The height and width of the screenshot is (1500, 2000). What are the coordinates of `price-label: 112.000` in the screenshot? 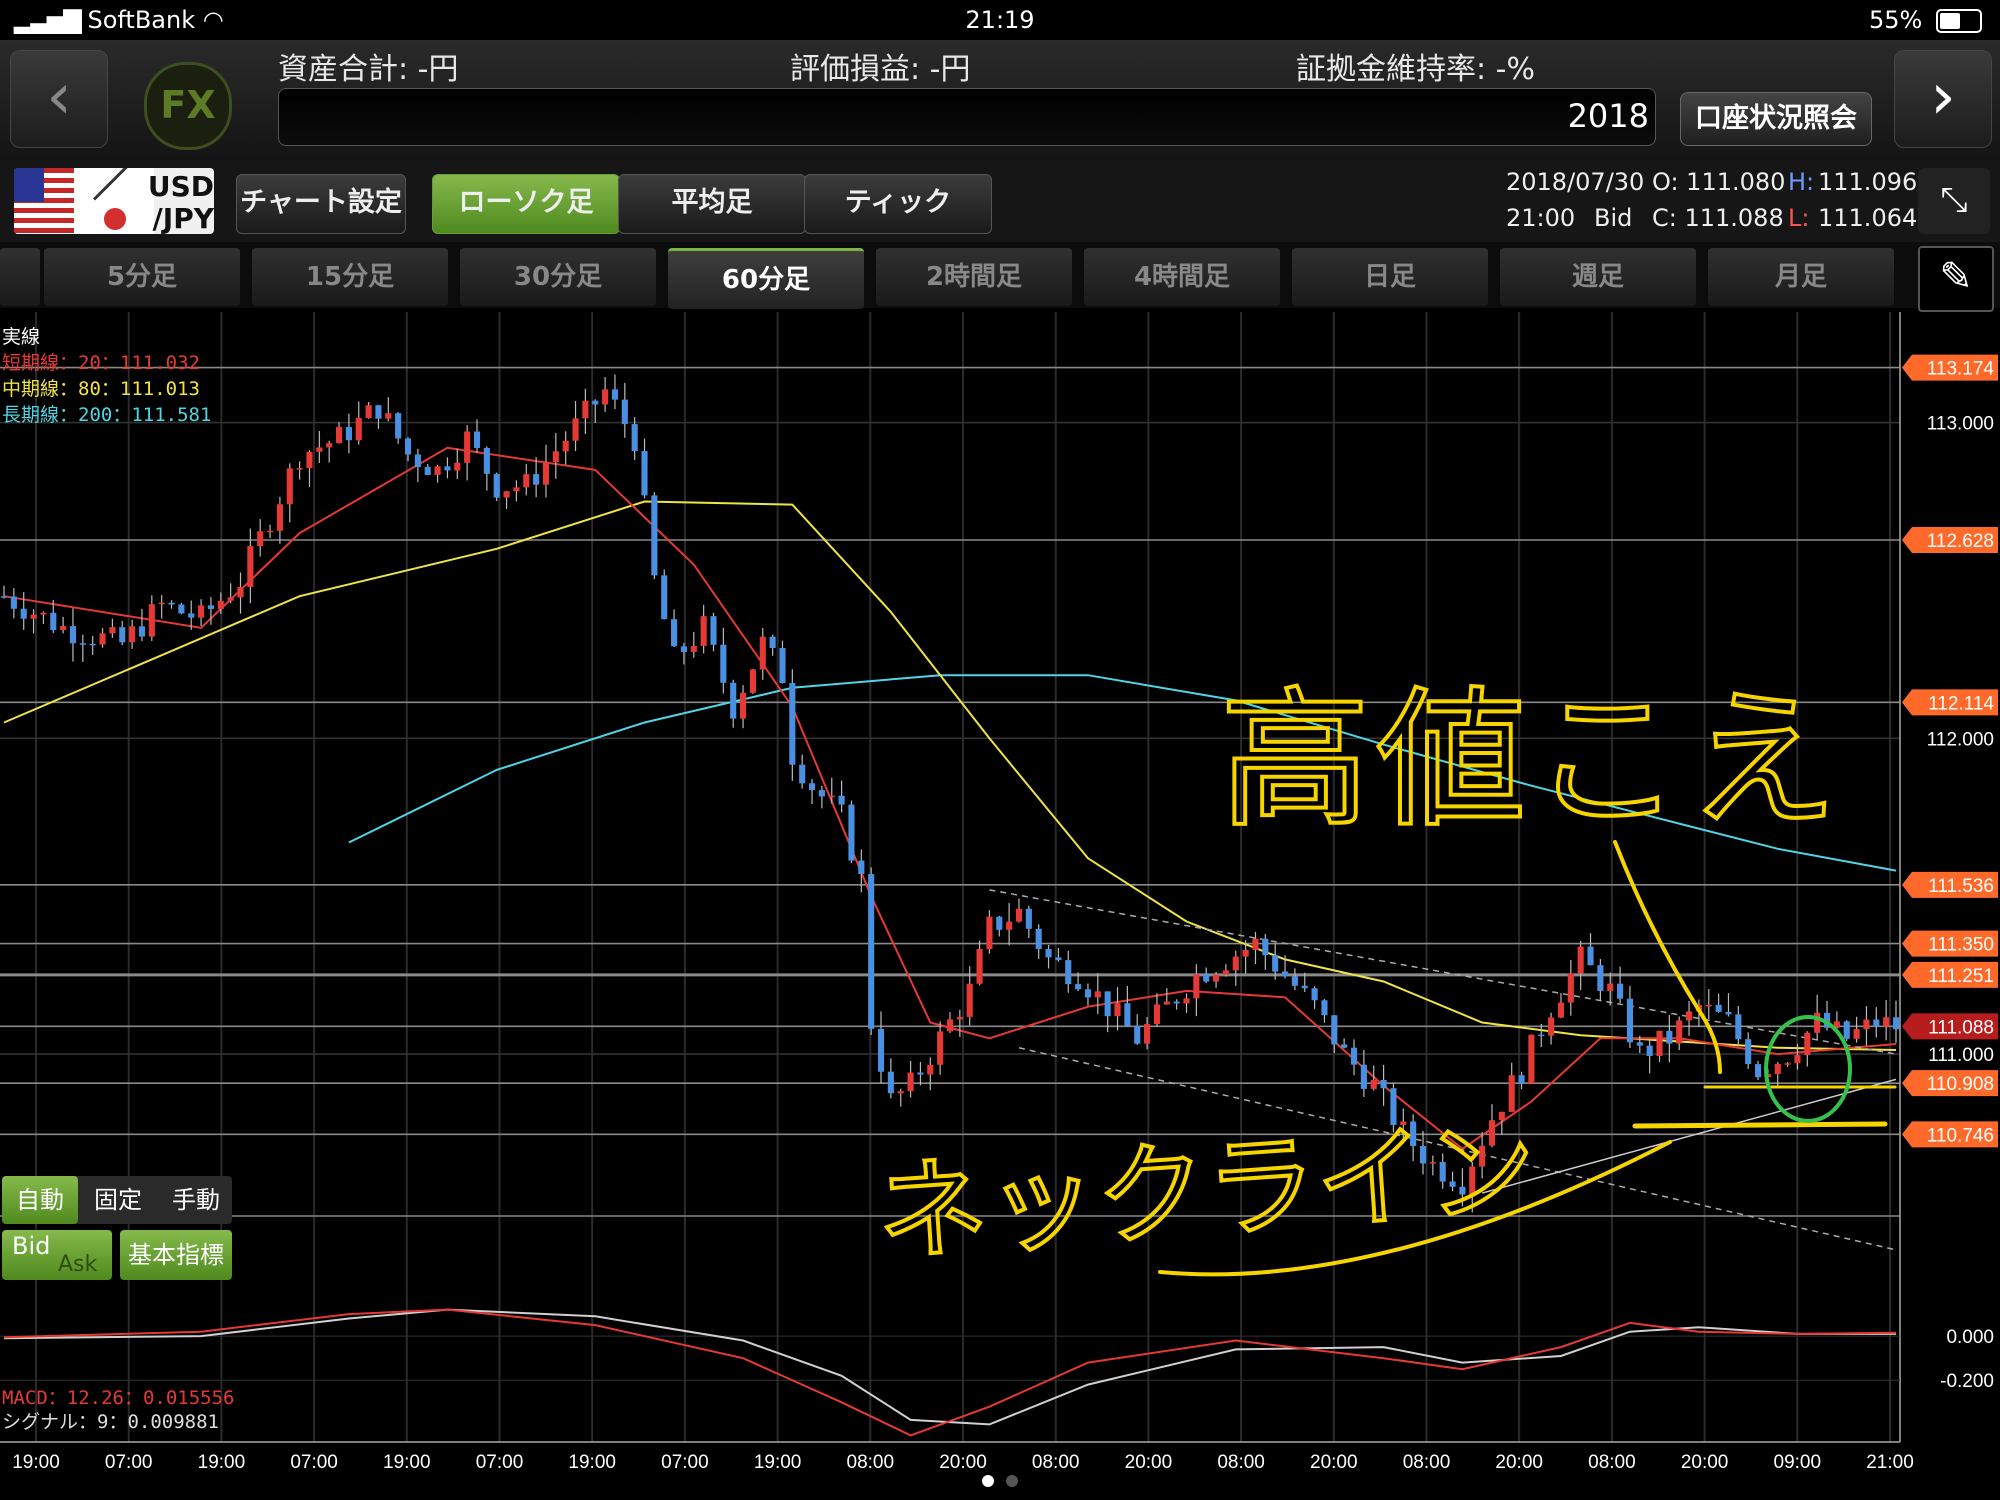 It's located at (1960, 739).